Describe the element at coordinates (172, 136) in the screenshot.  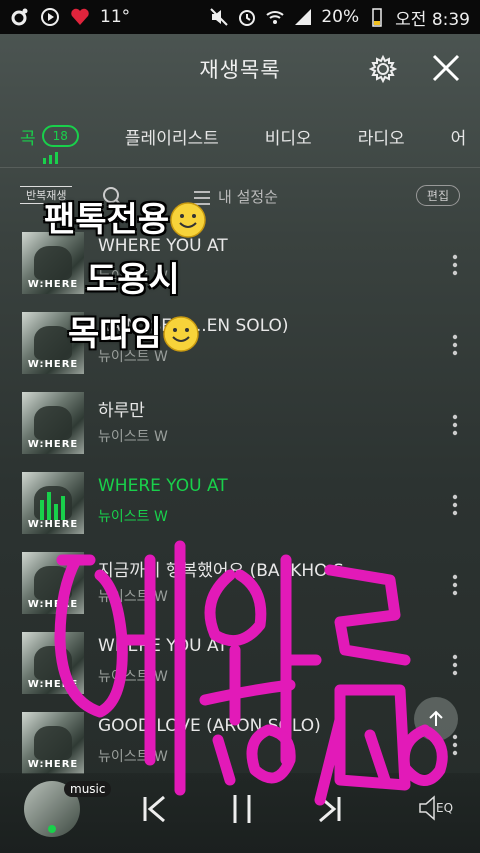
I see `tab-playlist: 플레이리스트` at that location.